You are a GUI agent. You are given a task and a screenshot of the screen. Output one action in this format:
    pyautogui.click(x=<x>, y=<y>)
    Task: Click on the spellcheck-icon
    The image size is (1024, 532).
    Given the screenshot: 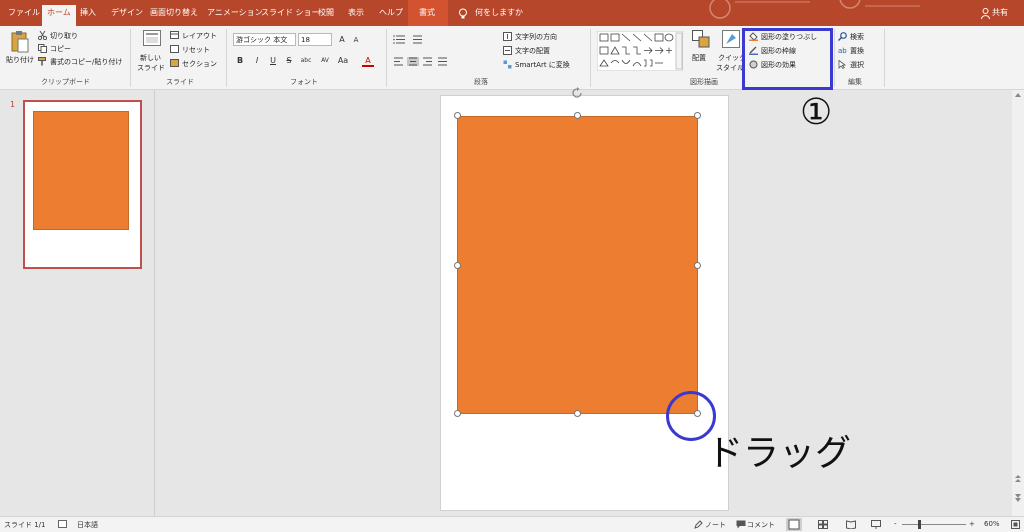 What is the action you would take?
    pyautogui.click(x=63, y=524)
    